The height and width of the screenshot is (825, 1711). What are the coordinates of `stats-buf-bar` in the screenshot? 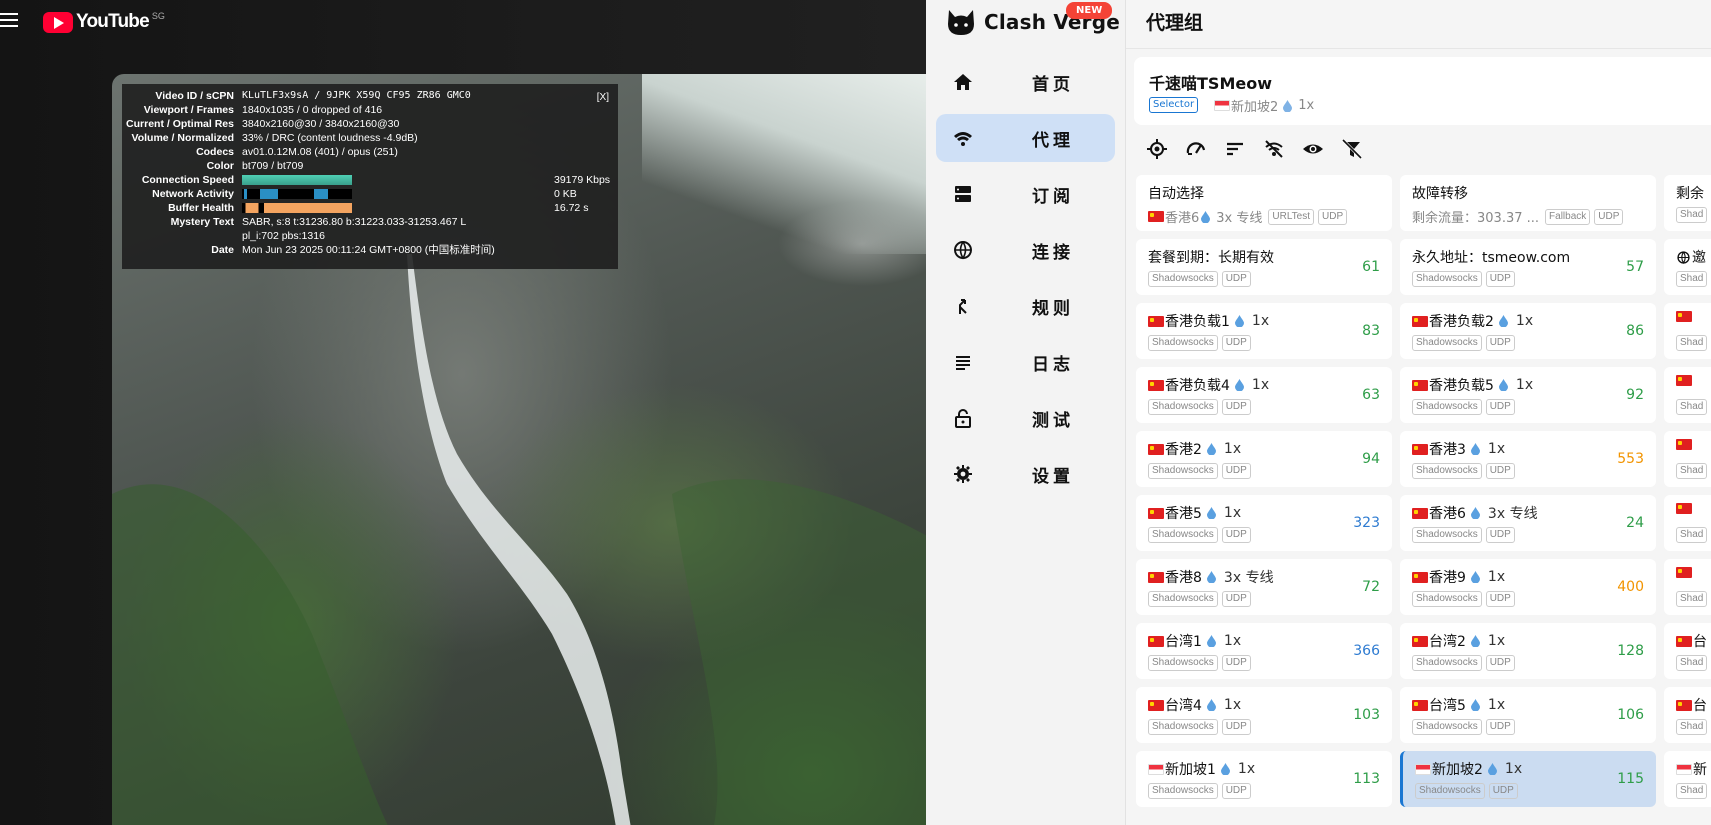 It's located at (297, 208).